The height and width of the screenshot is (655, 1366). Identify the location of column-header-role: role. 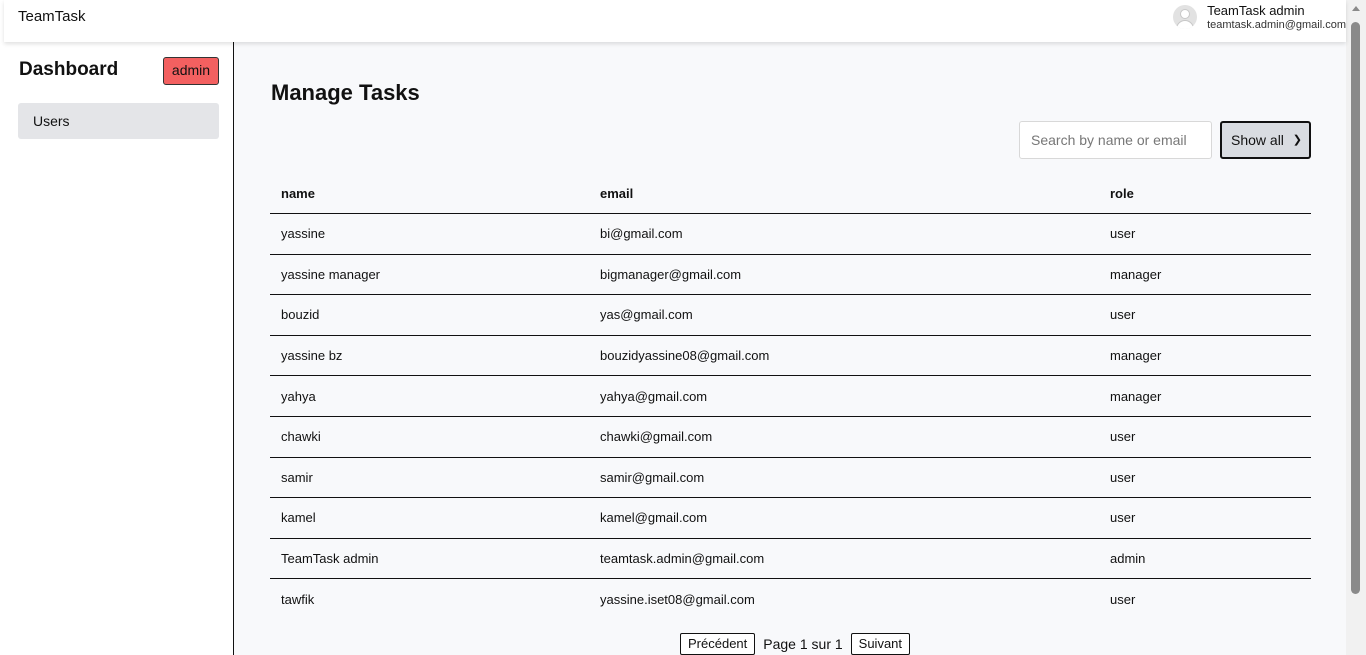
(1122, 193).